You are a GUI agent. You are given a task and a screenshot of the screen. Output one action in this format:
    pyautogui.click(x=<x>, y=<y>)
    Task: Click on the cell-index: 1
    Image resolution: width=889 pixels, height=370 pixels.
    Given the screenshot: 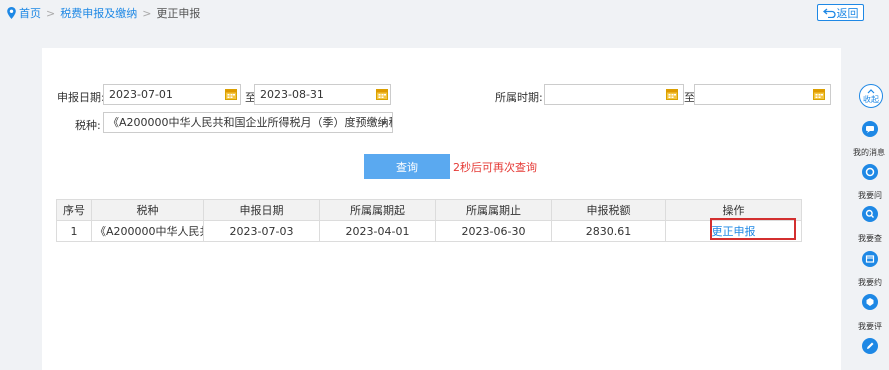 What is the action you would take?
    pyautogui.click(x=74, y=231)
    